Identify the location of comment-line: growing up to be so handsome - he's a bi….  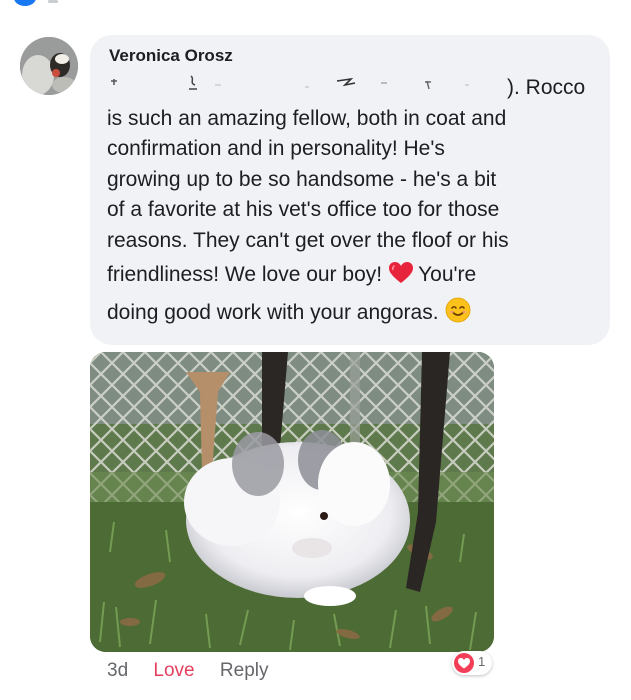
(302, 179).